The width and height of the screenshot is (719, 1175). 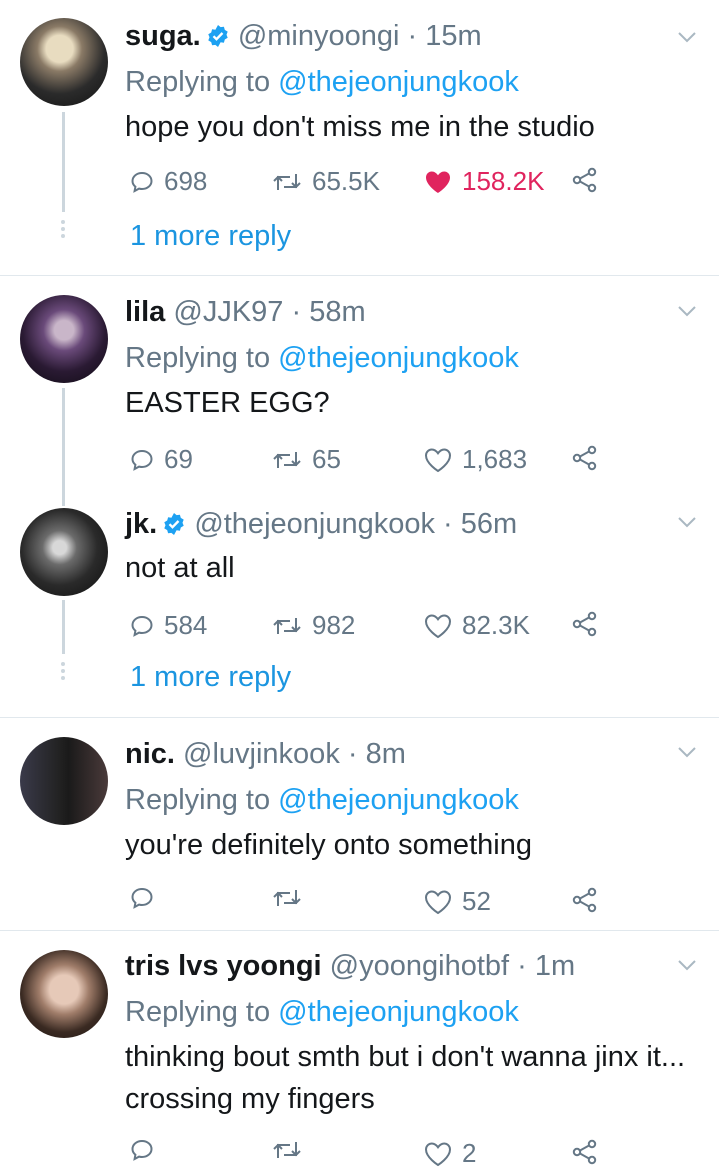 I want to click on like-button: 82.3K, so click(x=477, y=625).